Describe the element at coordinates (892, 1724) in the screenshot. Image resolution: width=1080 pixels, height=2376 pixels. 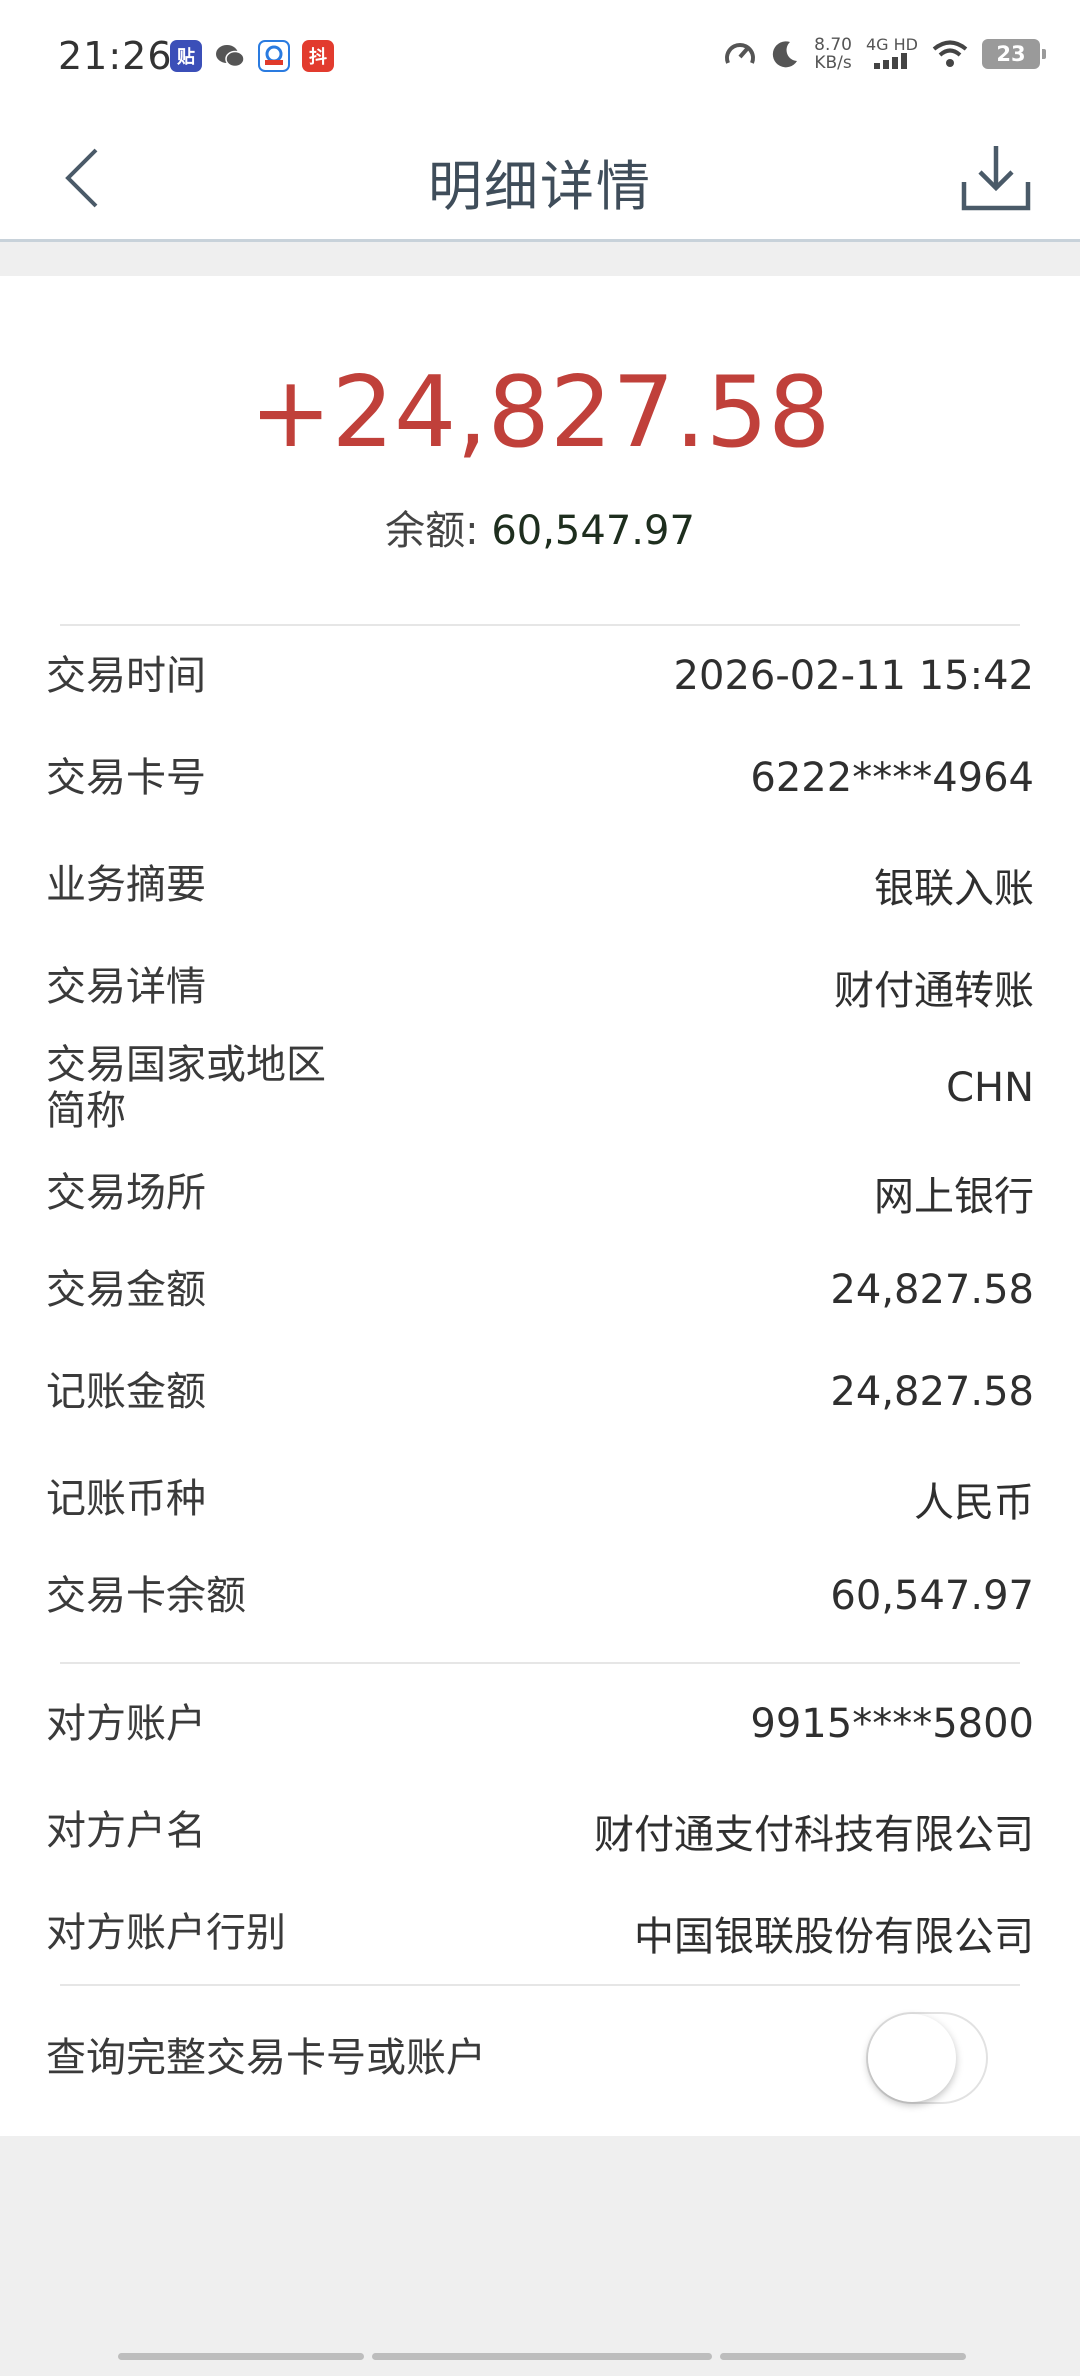
I see `detail-value: 9915****5800` at that location.